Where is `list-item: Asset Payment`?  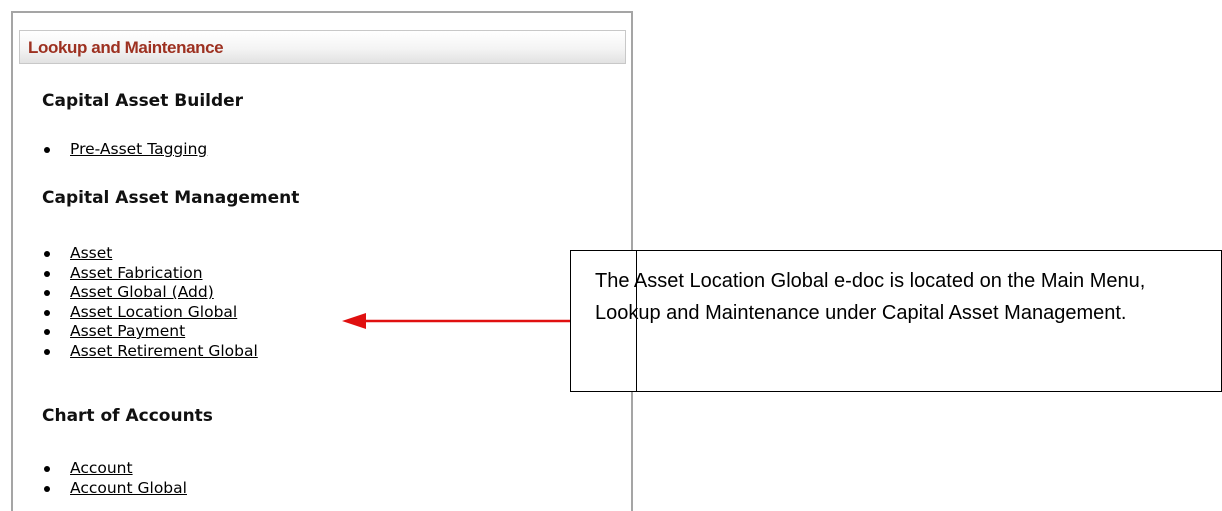 list-item: Asset Payment is located at coordinates (150, 332).